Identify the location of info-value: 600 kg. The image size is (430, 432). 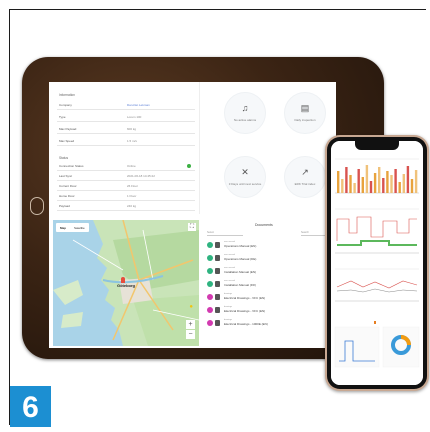
(132, 129).